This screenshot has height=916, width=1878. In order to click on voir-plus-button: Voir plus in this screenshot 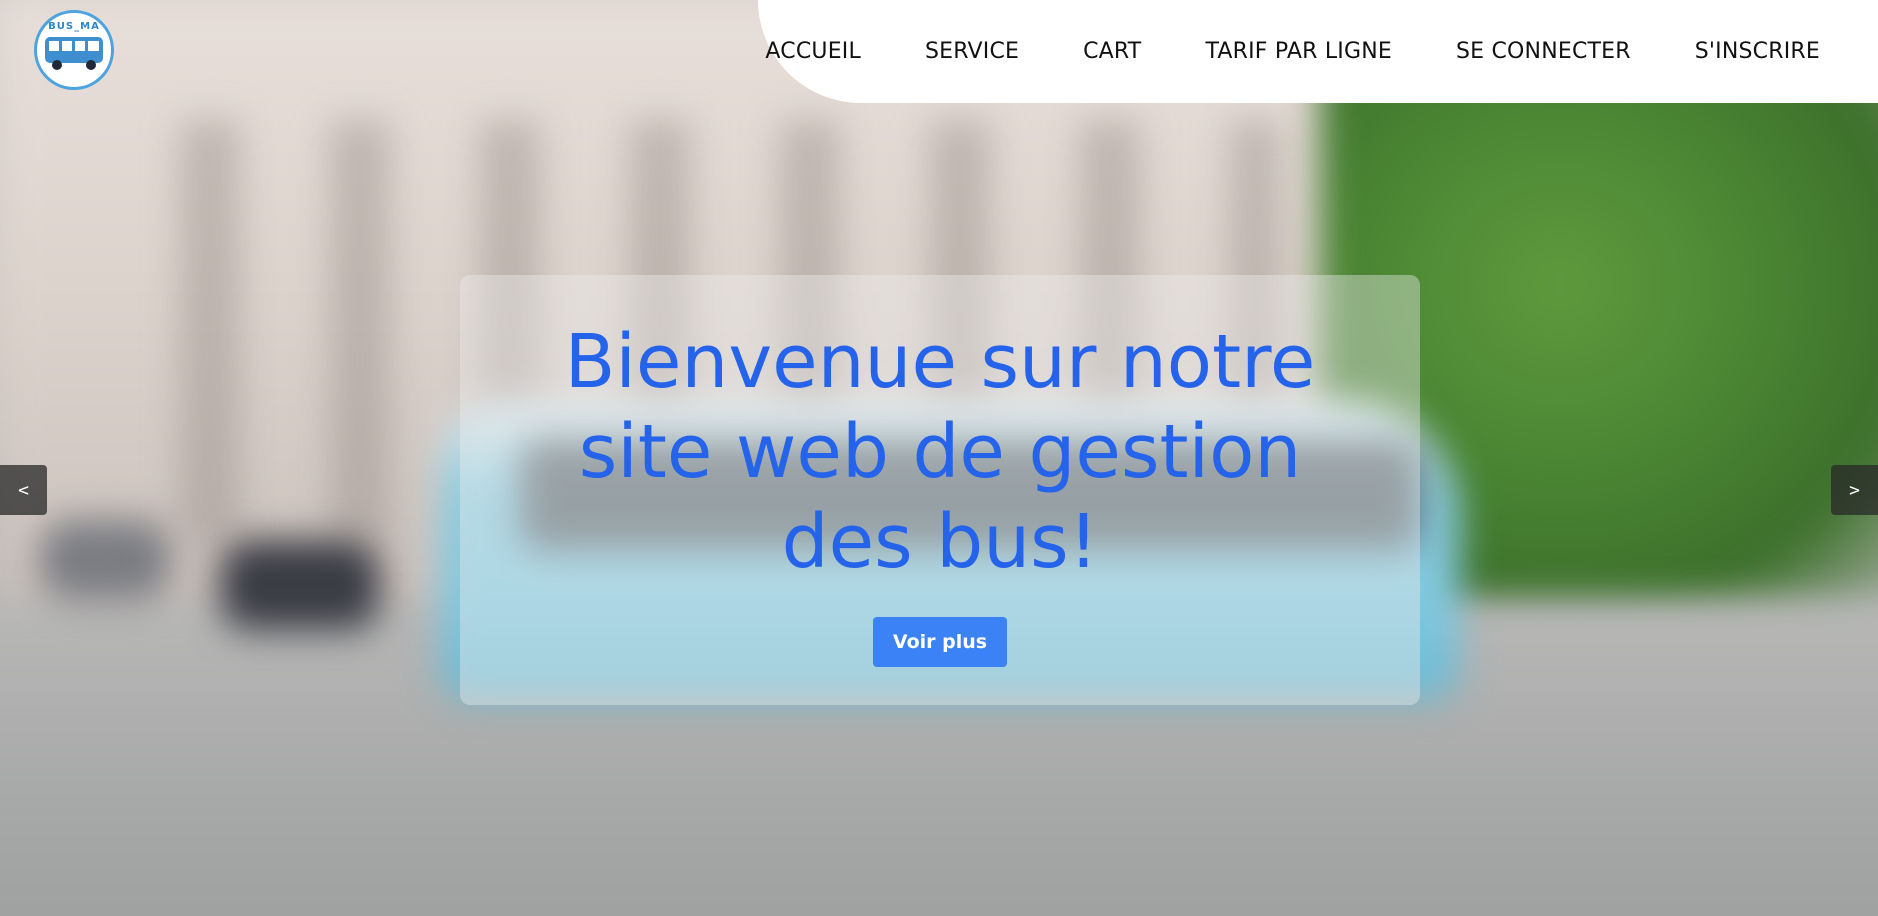, I will do `click(940, 642)`.